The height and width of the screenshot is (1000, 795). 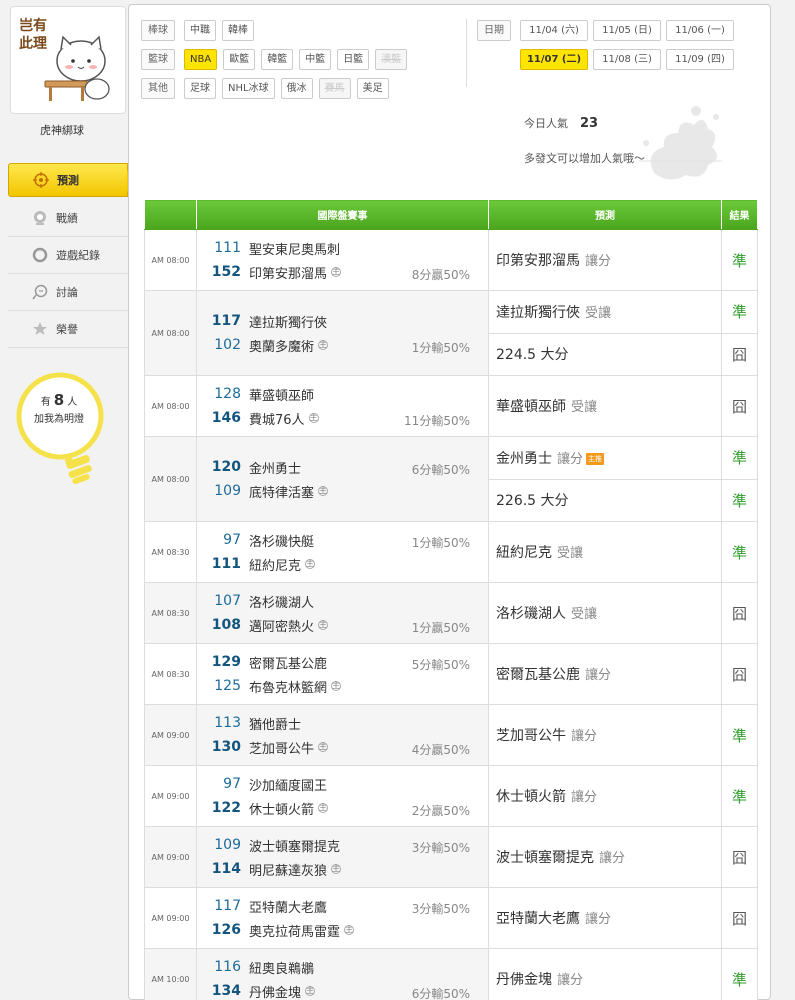 I want to click on nav-item-record: 戰績, so click(x=68, y=218).